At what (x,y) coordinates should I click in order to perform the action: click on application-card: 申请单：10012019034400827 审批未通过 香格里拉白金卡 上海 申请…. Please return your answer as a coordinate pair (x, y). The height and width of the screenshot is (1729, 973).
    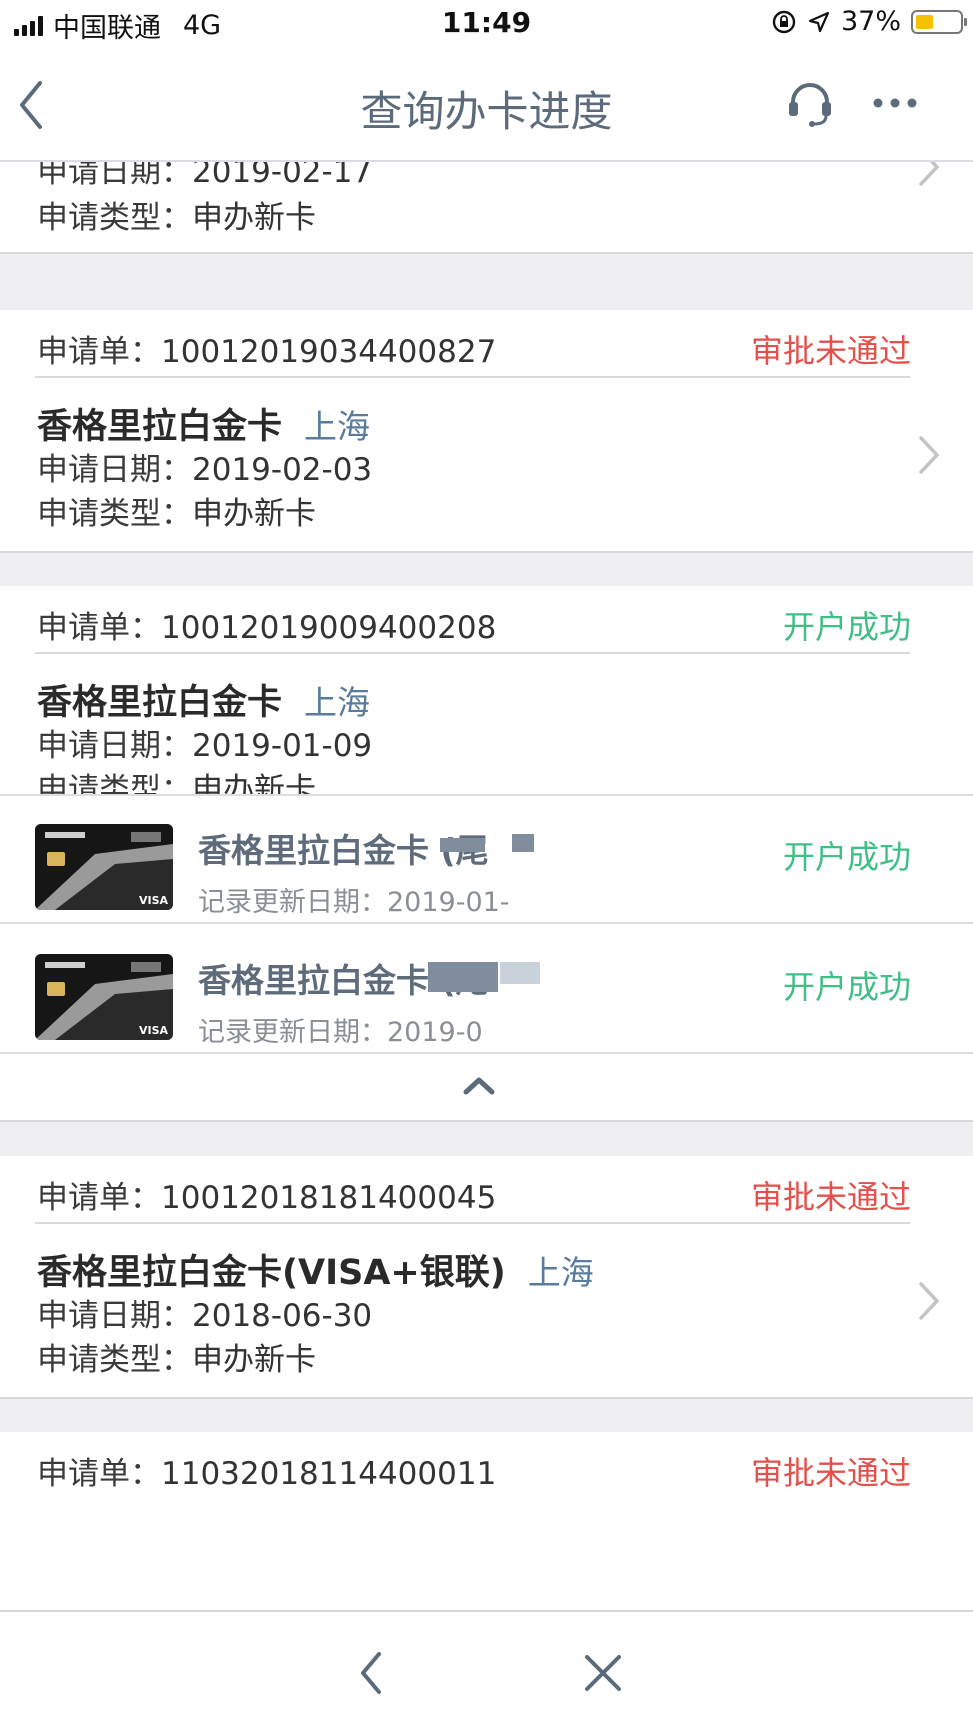
    Looking at the image, I should click on (486, 431).